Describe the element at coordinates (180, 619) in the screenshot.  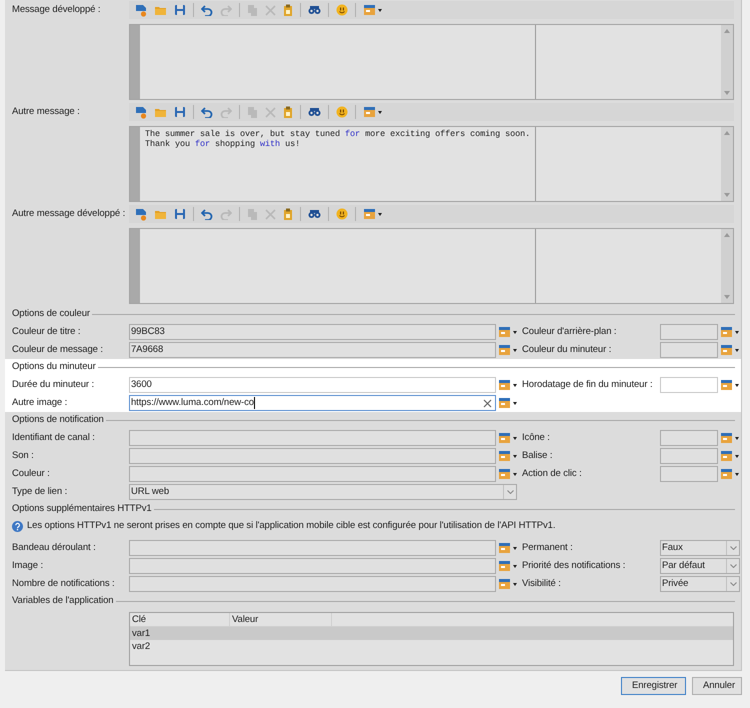
I see `column-header: Clé` at that location.